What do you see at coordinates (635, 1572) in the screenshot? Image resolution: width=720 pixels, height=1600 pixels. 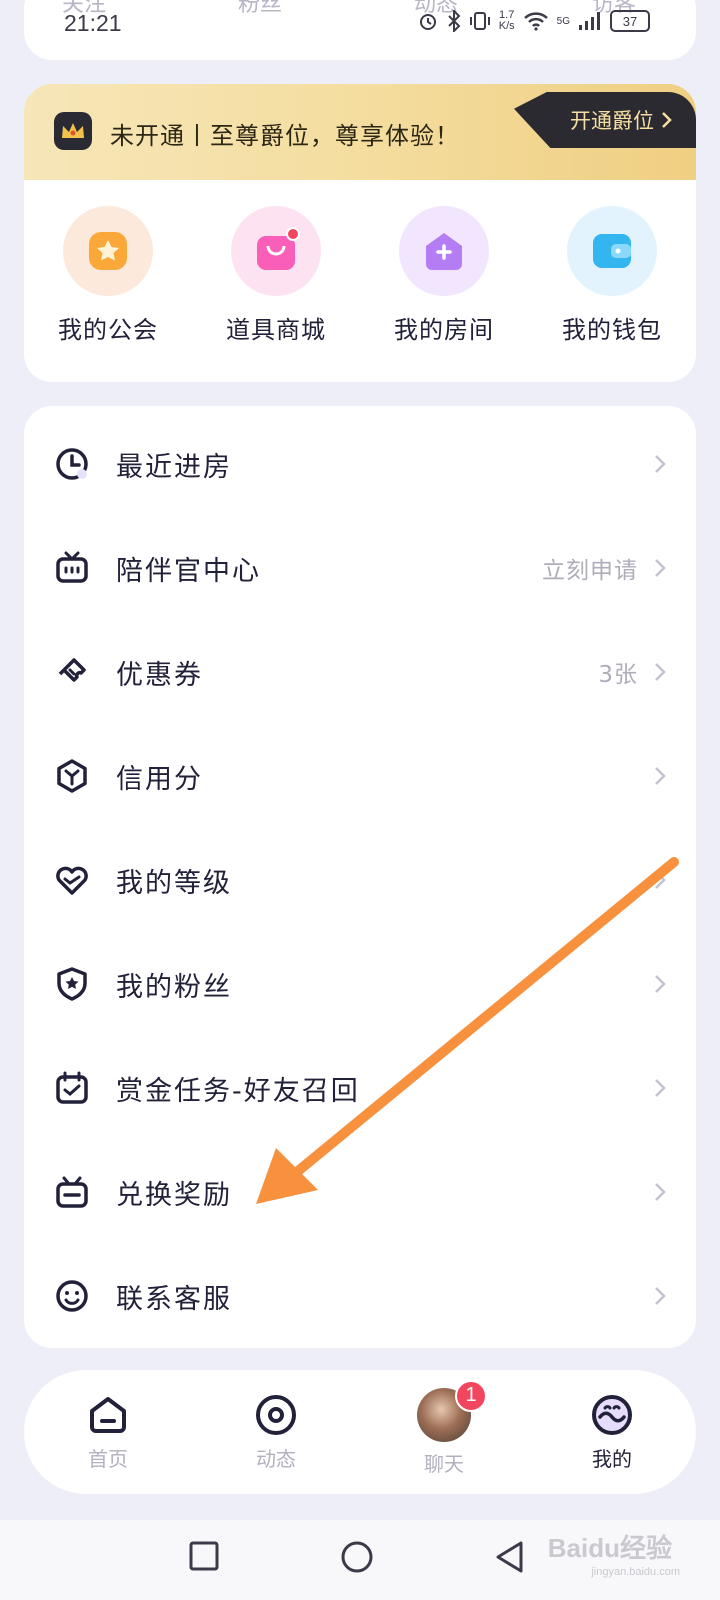 I see `watermark-url: jingyan.baidu.com` at bounding box center [635, 1572].